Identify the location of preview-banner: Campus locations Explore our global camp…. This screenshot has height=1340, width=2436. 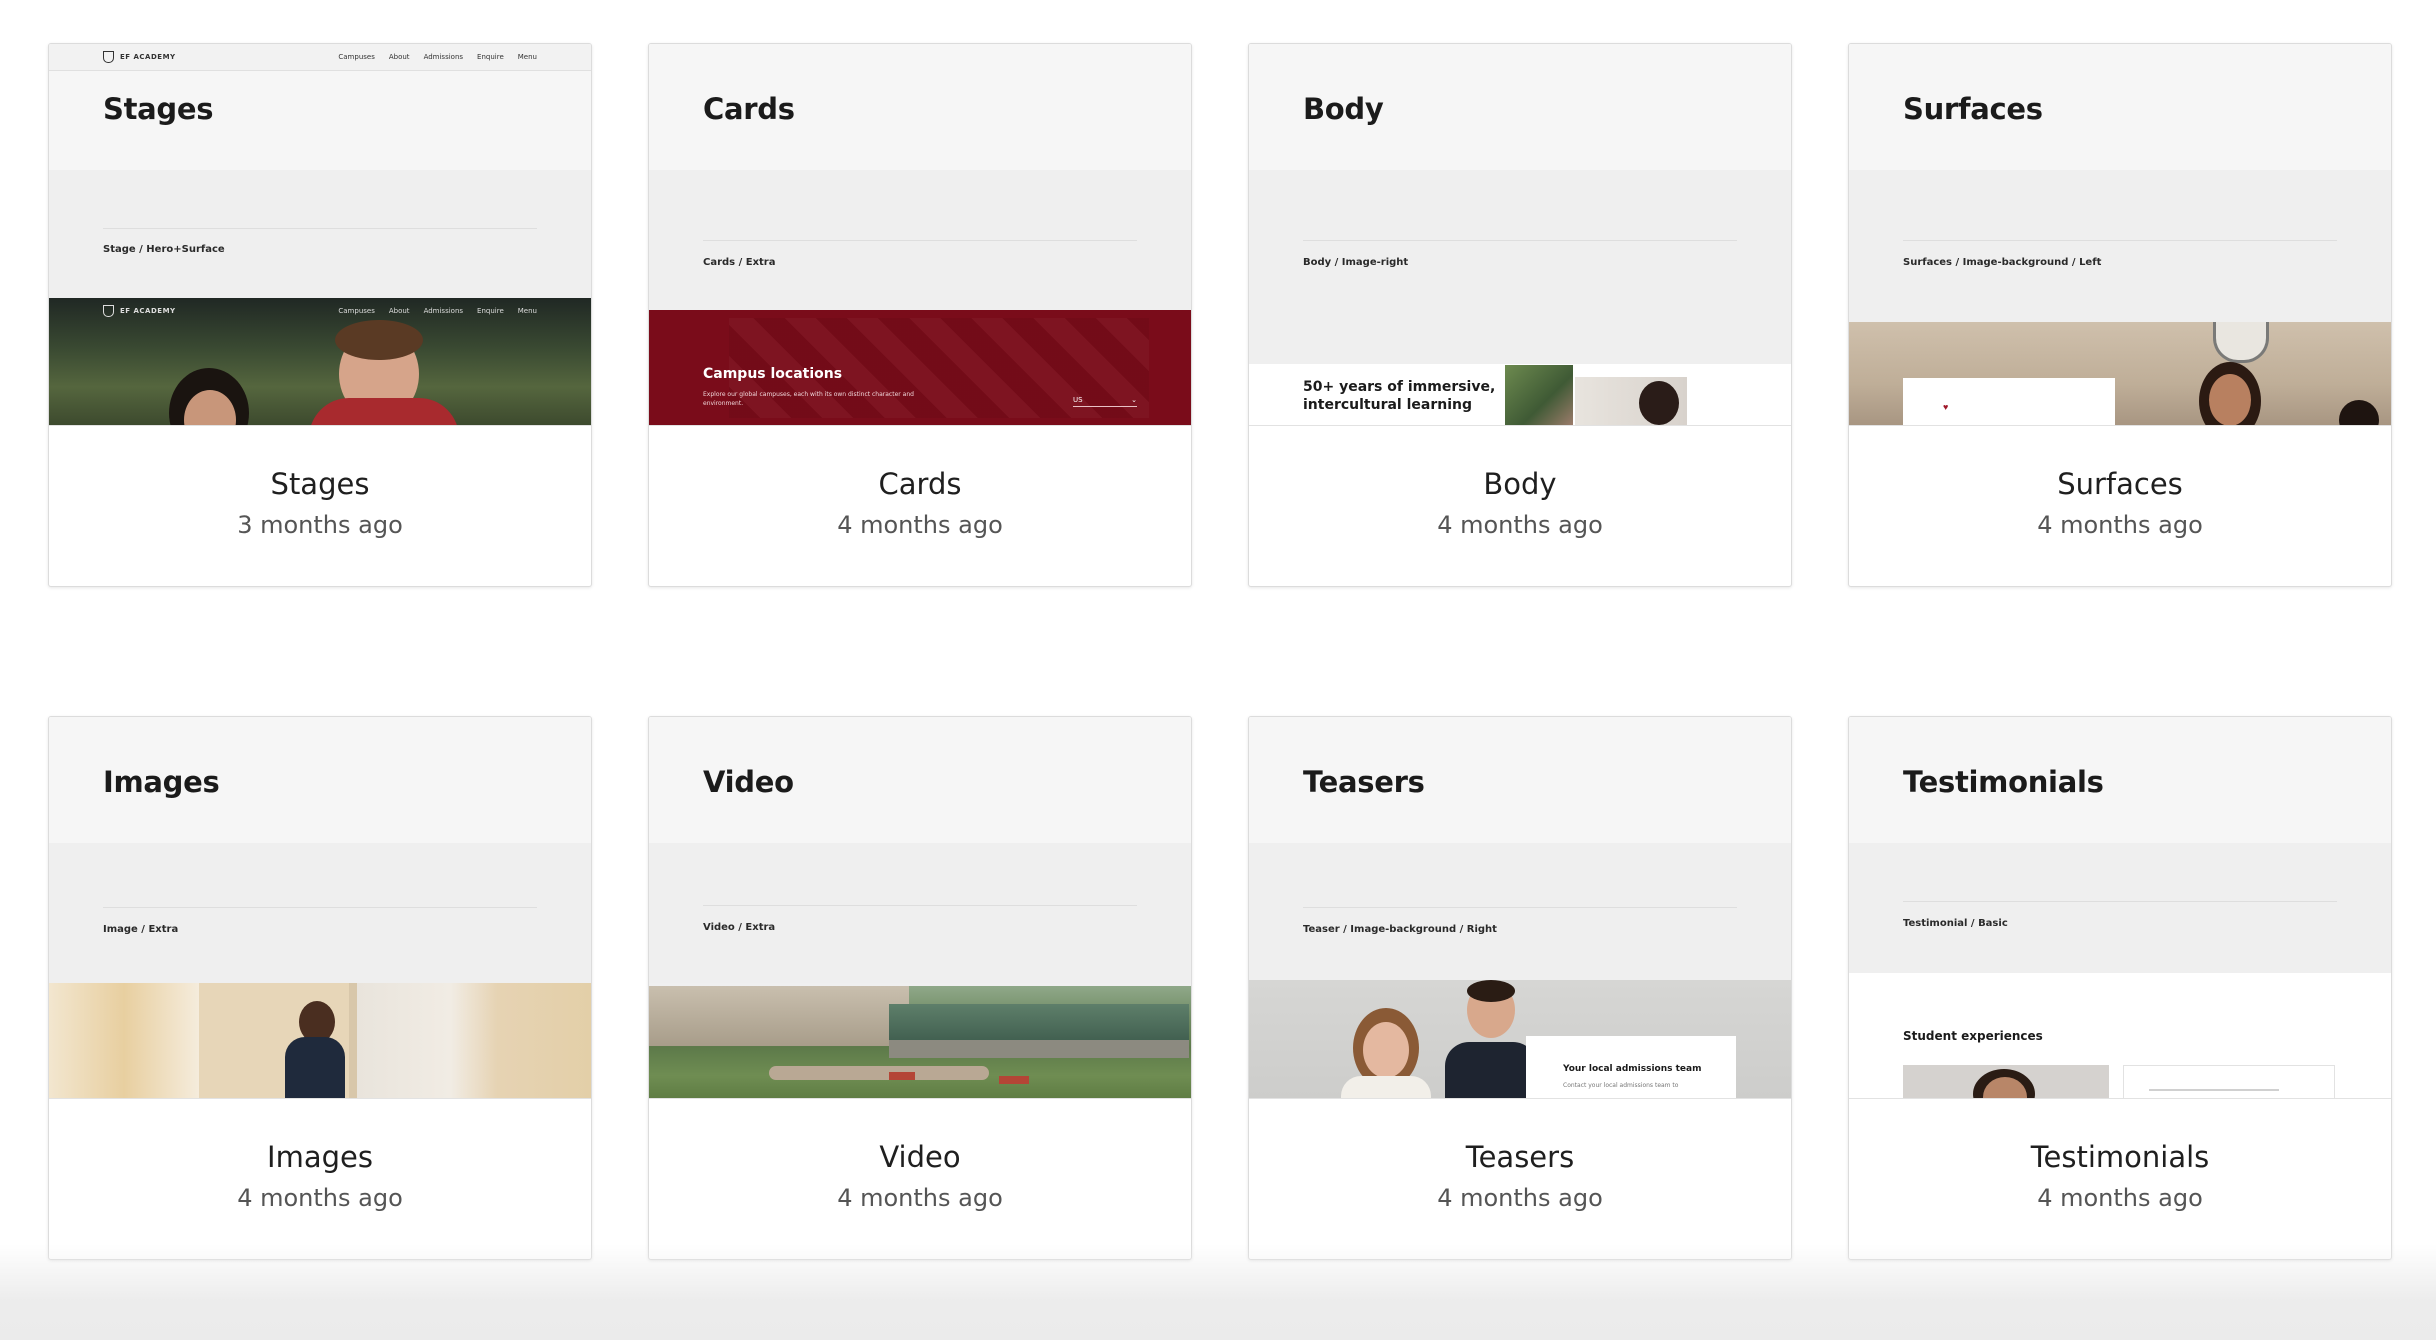
(920, 367).